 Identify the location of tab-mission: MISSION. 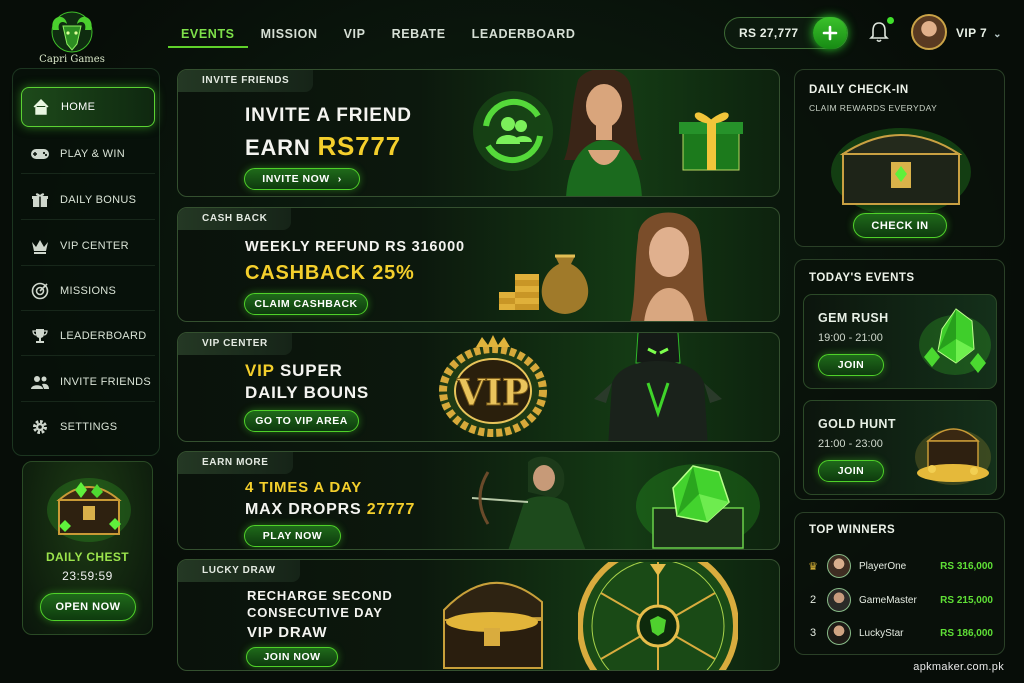
(289, 35).